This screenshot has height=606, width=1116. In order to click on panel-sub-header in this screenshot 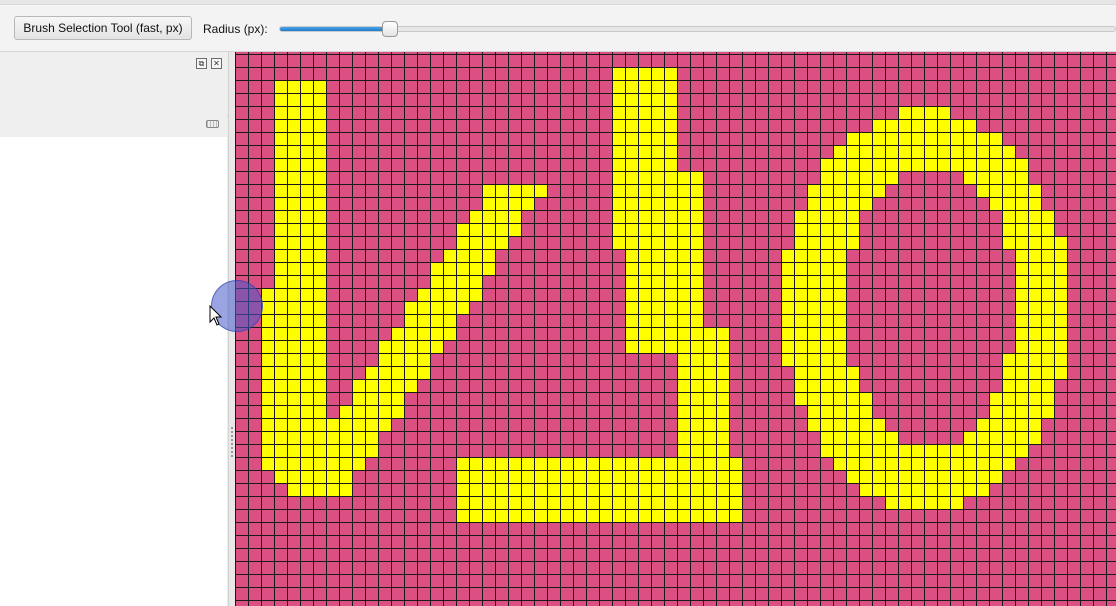, I will do `click(113, 126)`.